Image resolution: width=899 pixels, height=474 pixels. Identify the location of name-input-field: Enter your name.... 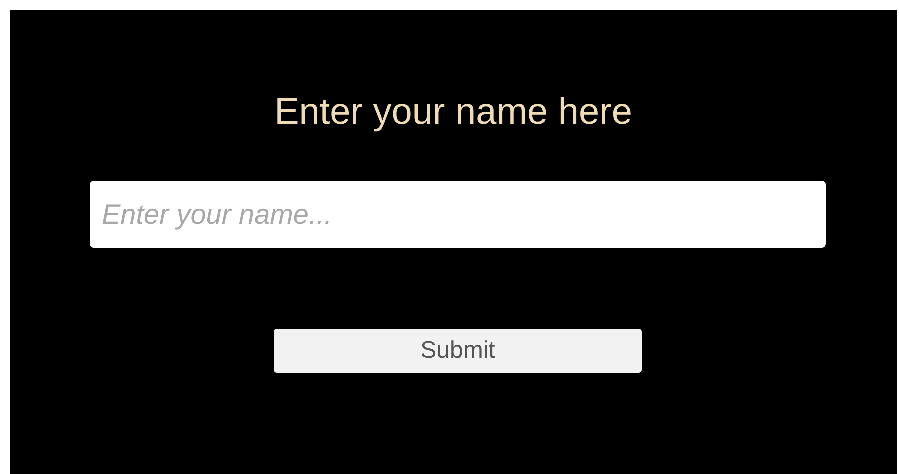
(458, 214).